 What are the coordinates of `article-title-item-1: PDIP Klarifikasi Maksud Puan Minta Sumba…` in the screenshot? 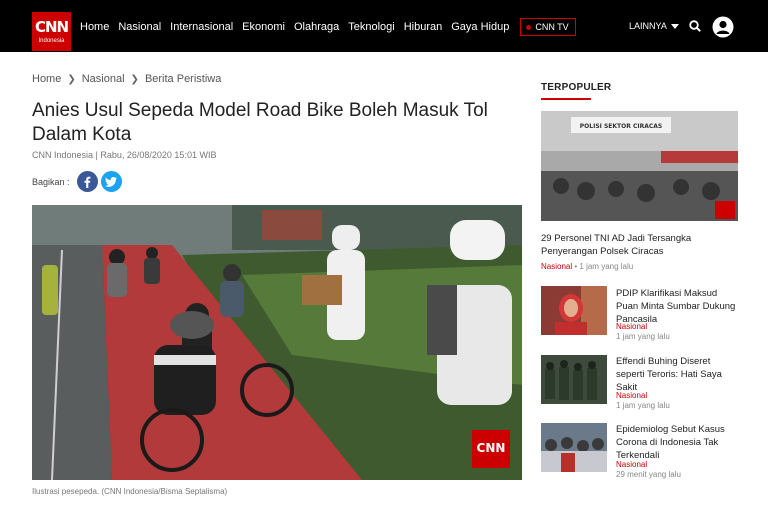 It's located at (676, 306).